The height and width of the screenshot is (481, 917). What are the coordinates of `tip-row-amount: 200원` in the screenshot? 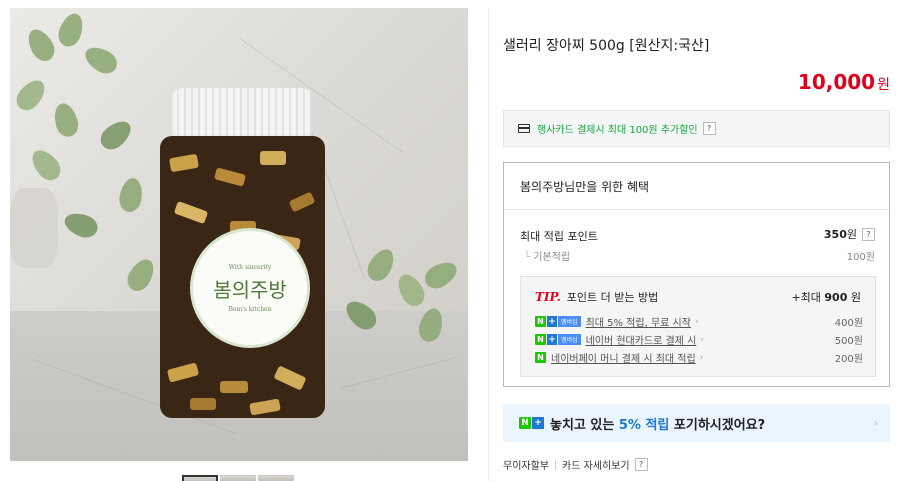 It's located at (848, 359).